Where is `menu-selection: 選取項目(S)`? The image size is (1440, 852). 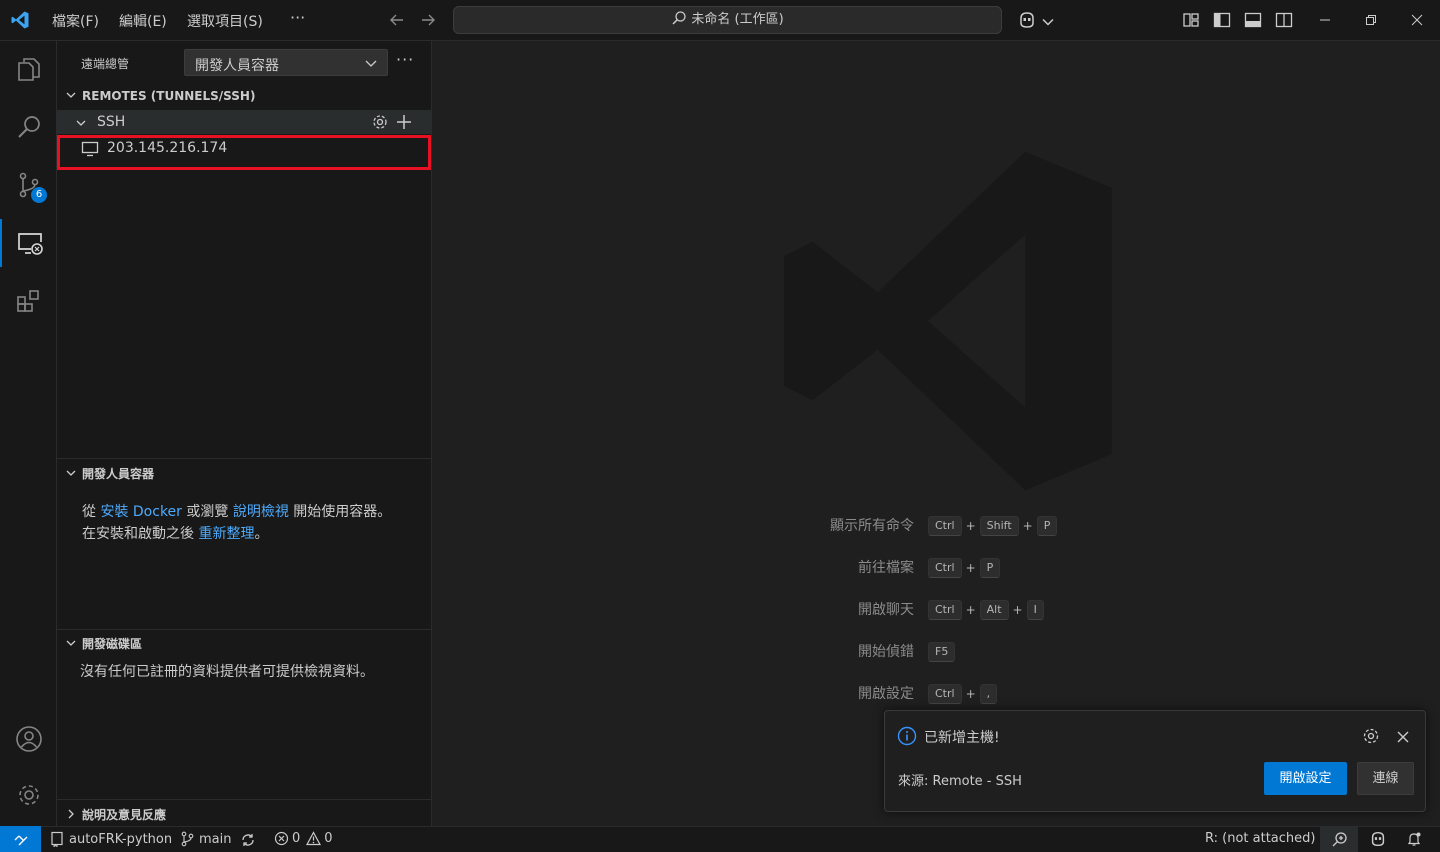 menu-selection: 選取項目(S) is located at coordinates (225, 21).